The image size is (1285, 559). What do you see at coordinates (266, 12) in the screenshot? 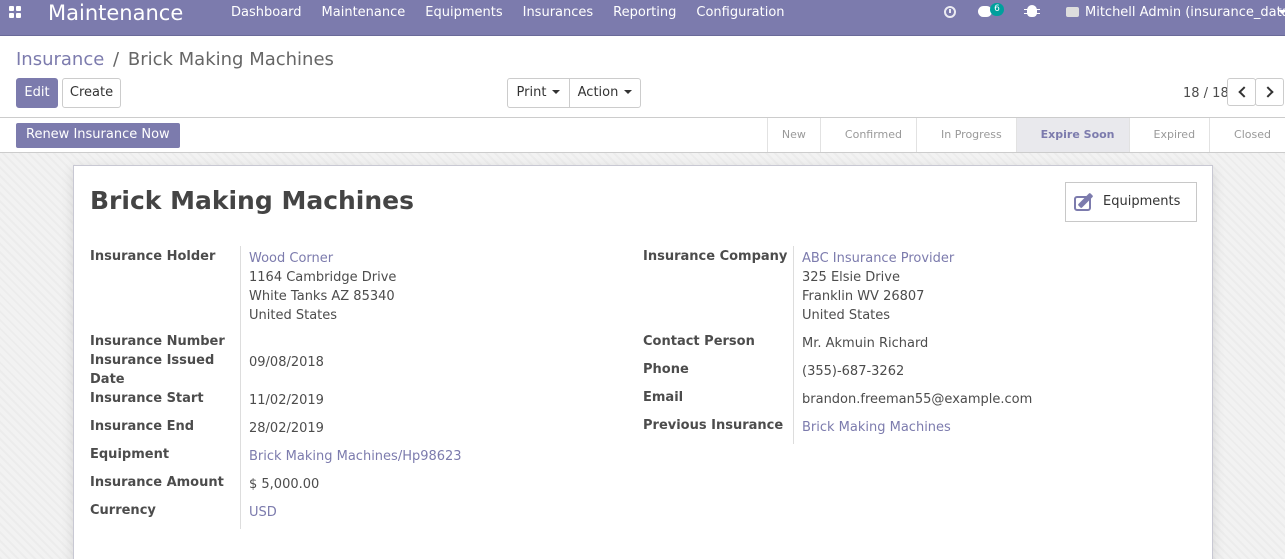
I see `menu-dashboard: Dashboard` at bounding box center [266, 12].